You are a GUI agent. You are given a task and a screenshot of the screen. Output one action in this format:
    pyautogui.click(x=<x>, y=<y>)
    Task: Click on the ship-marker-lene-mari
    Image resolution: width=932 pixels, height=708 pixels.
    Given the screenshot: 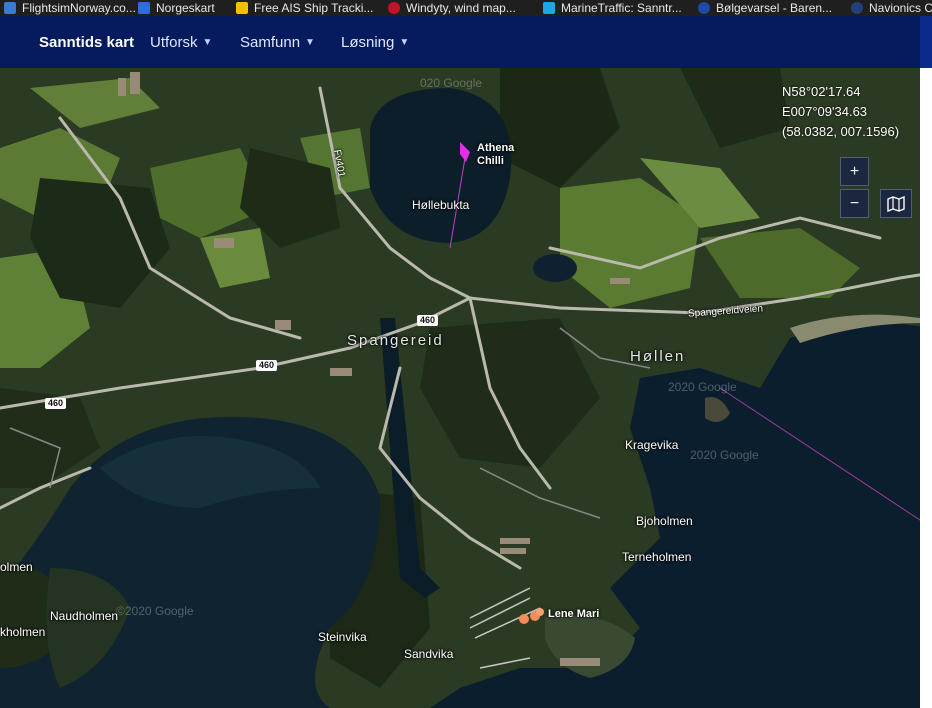 What is the action you would take?
    pyautogui.click(x=524, y=619)
    